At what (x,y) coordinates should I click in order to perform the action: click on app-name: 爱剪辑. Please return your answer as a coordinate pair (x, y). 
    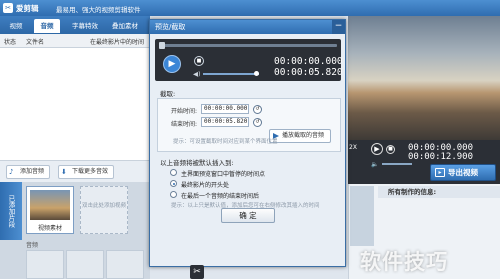
    Looking at the image, I should click on (27, 8).